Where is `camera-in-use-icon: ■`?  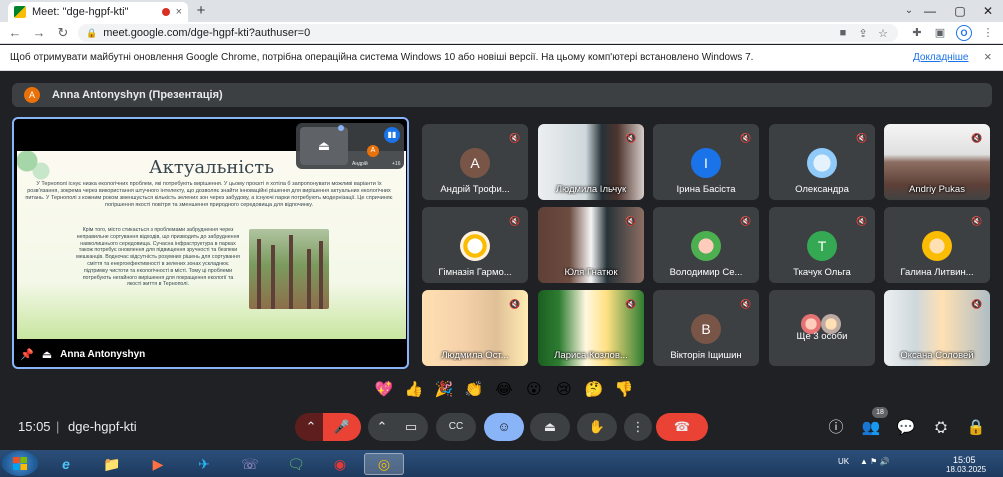 camera-in-use-icon: ■ is located at coordinates (843, 33).